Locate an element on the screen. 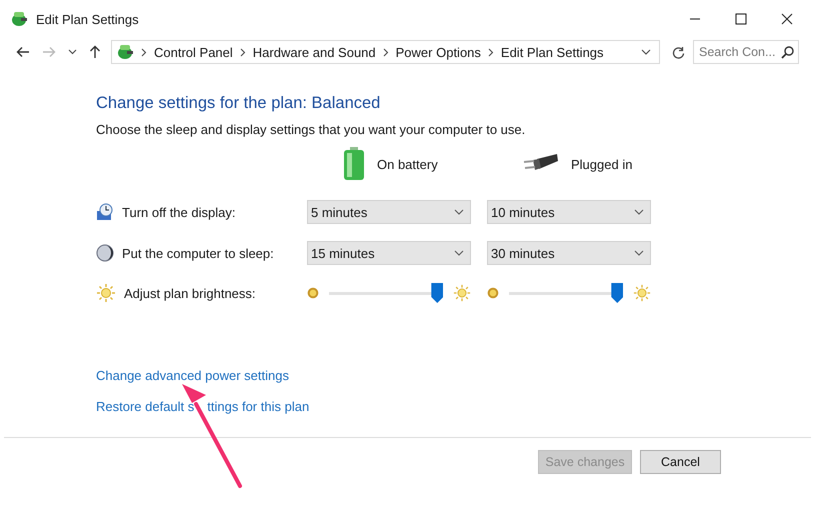  dropdown: 30 minutes is located at coordinates (569, 253).